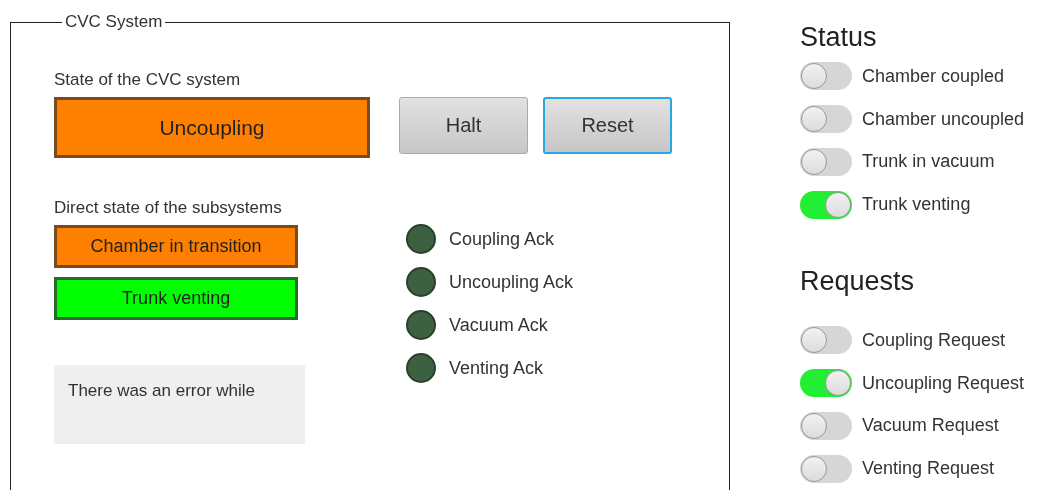  Describe the element at coordinates (930, 426) in the screenshot. I see `toggle-label: Vacuum Request` at that location.